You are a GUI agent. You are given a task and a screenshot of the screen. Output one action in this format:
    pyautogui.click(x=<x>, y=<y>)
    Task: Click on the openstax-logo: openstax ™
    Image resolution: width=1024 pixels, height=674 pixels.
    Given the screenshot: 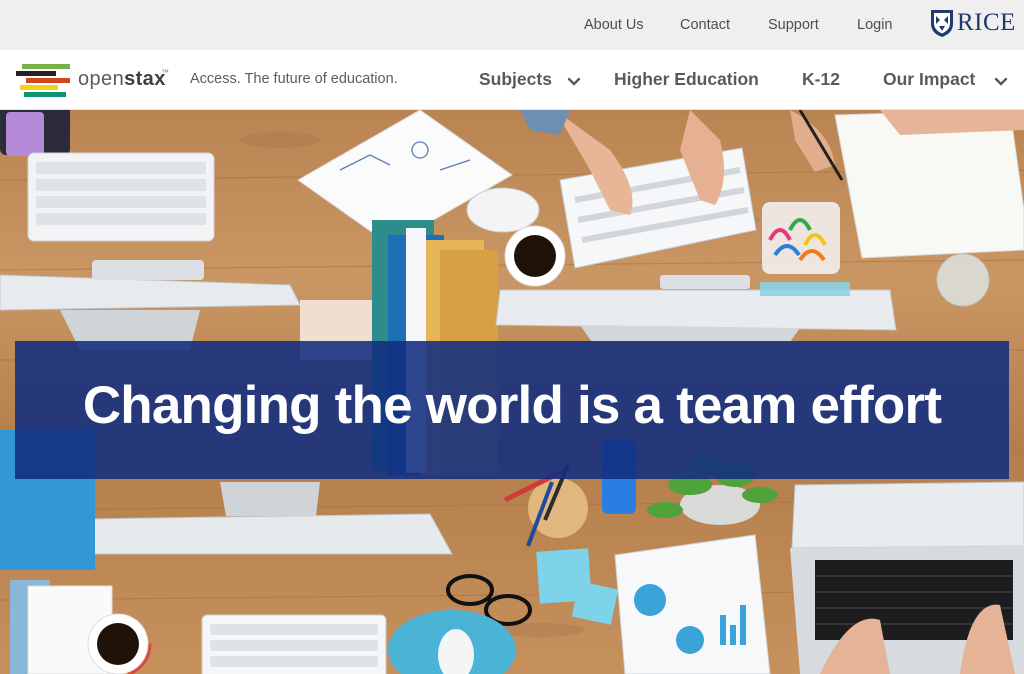 What is the action you would take?
    pyautogui.click(x=92, y=80)
    